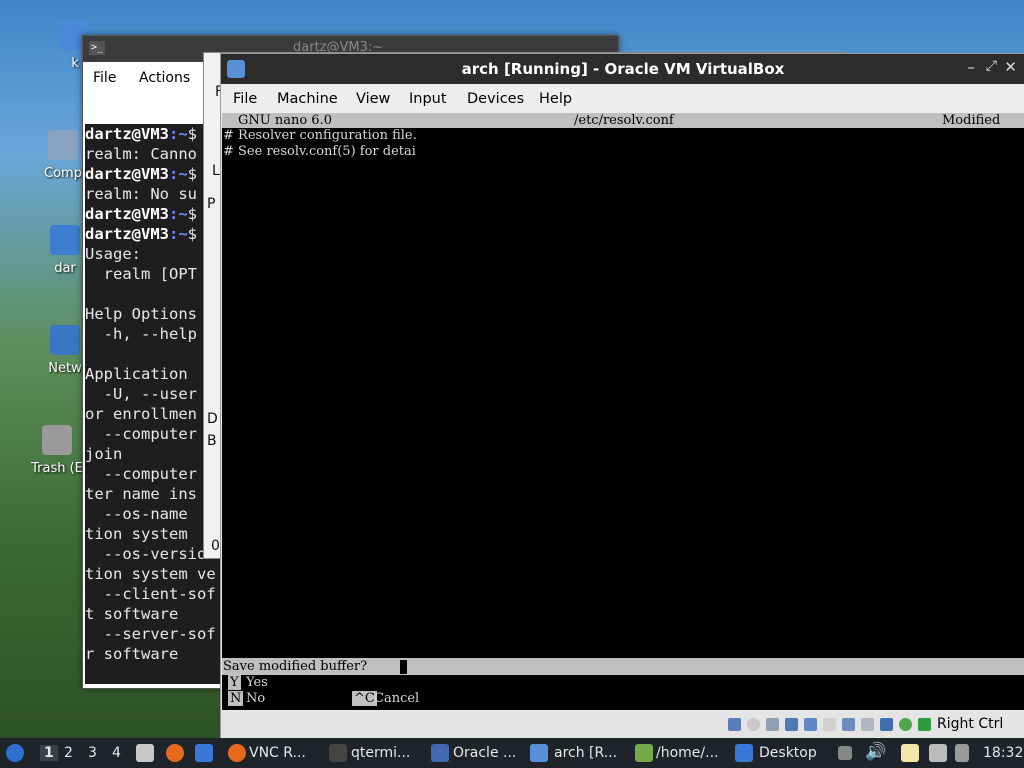 The width and height of the screenshot is (1024, 768). Describe the element at coordinates (215, 546) in the screenshot. I see `window-fragment: 0` at that location.